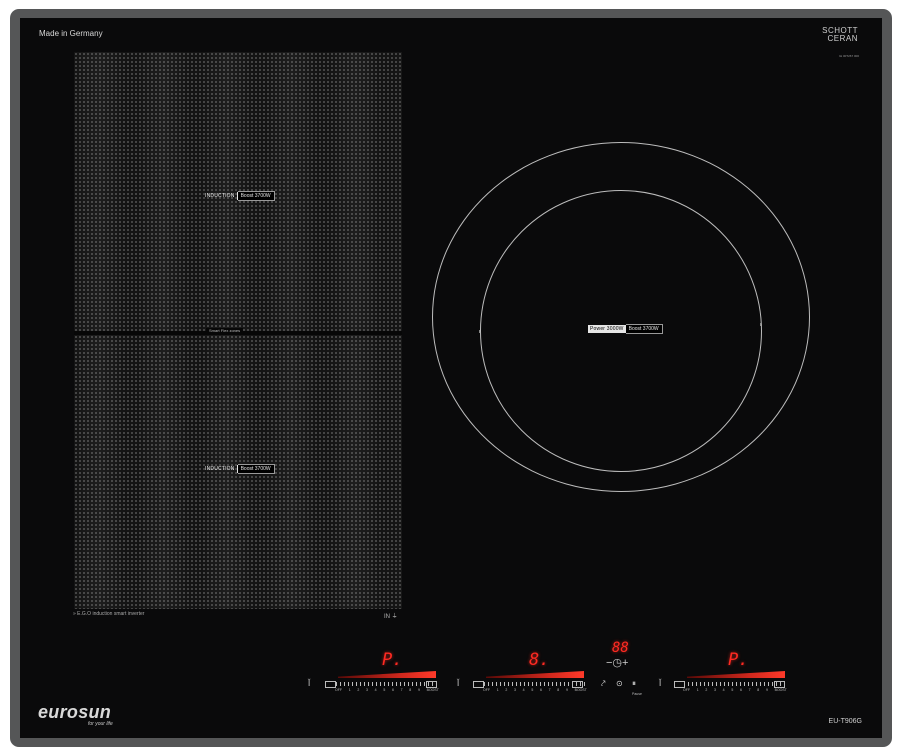 Image resolution: width=900 pixels, height=756 pixels. I want to click on middle-slider-scale, so click(535, 684).